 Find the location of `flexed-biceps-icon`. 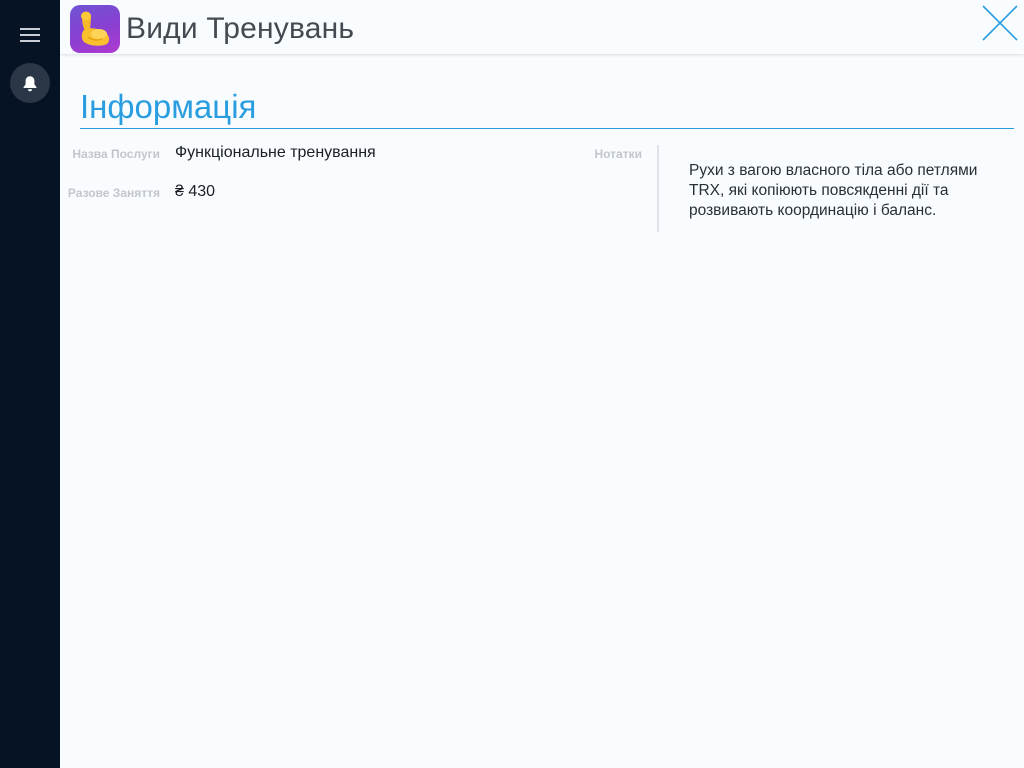

flexed-biceps-icon is located at coordinates (95, 28).